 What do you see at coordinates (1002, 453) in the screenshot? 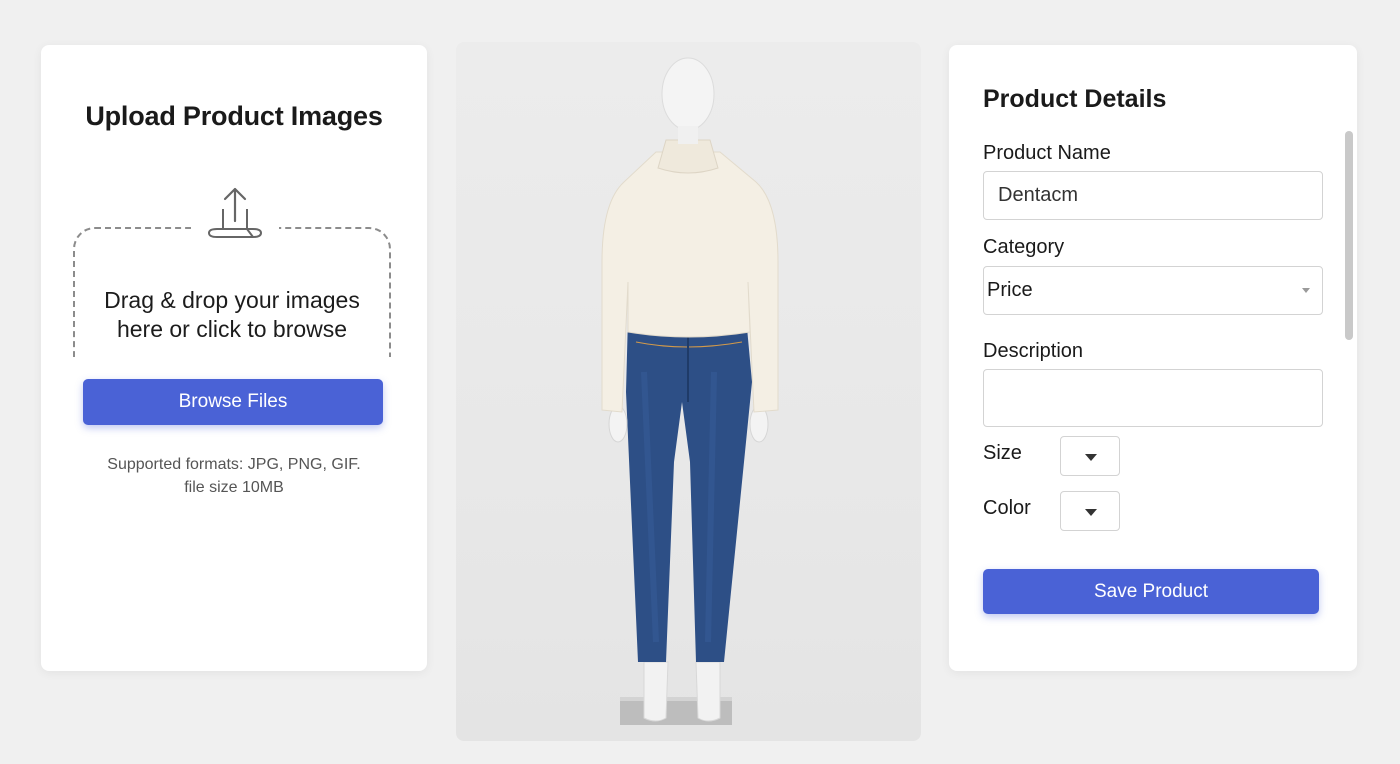
I see `size-label: Size` at bounding box center [1002, 453].